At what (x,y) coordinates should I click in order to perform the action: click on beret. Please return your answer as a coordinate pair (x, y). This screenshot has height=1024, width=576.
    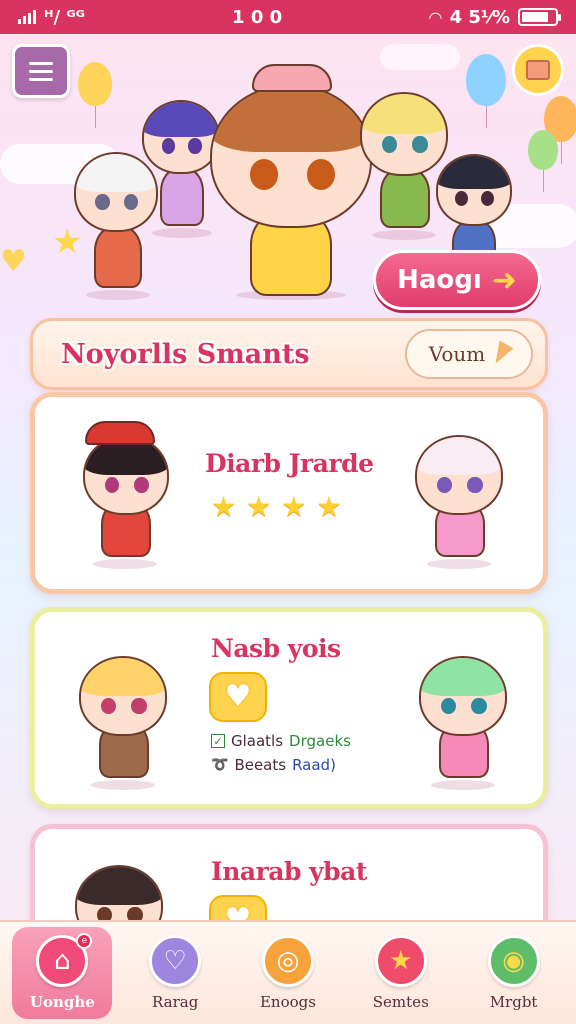
    Looking at the image, I should click on (292, 78).